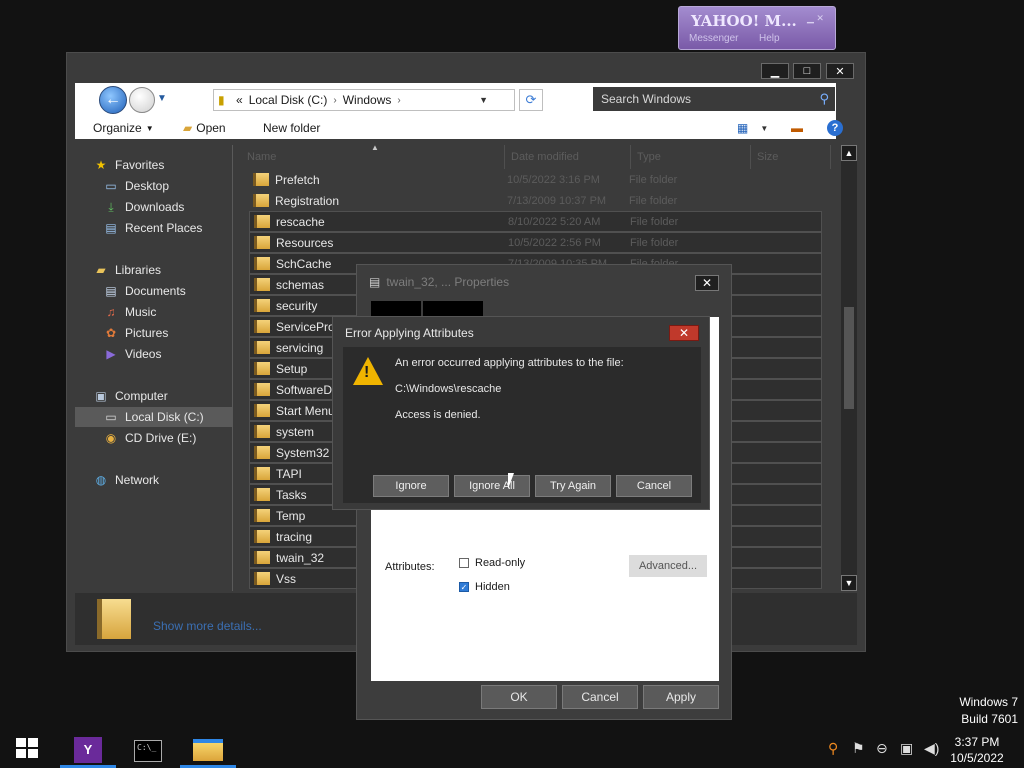  What do you see at coordinates (691, 157) in the screenshot?
I see `column-header-type: Type` at bounding box center [691, 157].